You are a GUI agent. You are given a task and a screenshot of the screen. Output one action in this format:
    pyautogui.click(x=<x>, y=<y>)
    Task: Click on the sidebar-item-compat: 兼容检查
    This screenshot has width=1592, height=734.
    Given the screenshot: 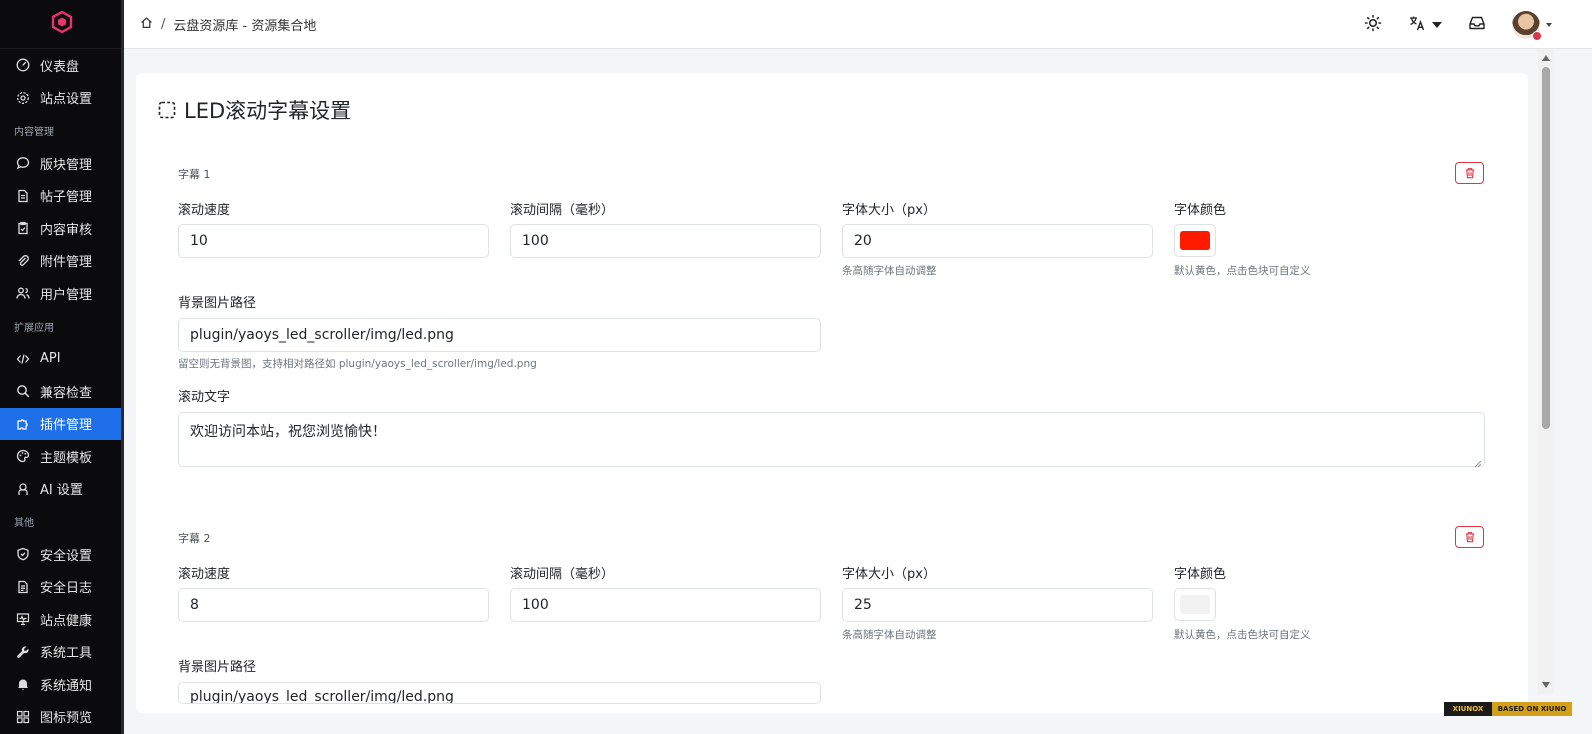 What is the action you would take?
    pyautogui.click(x=62, y=391)
    